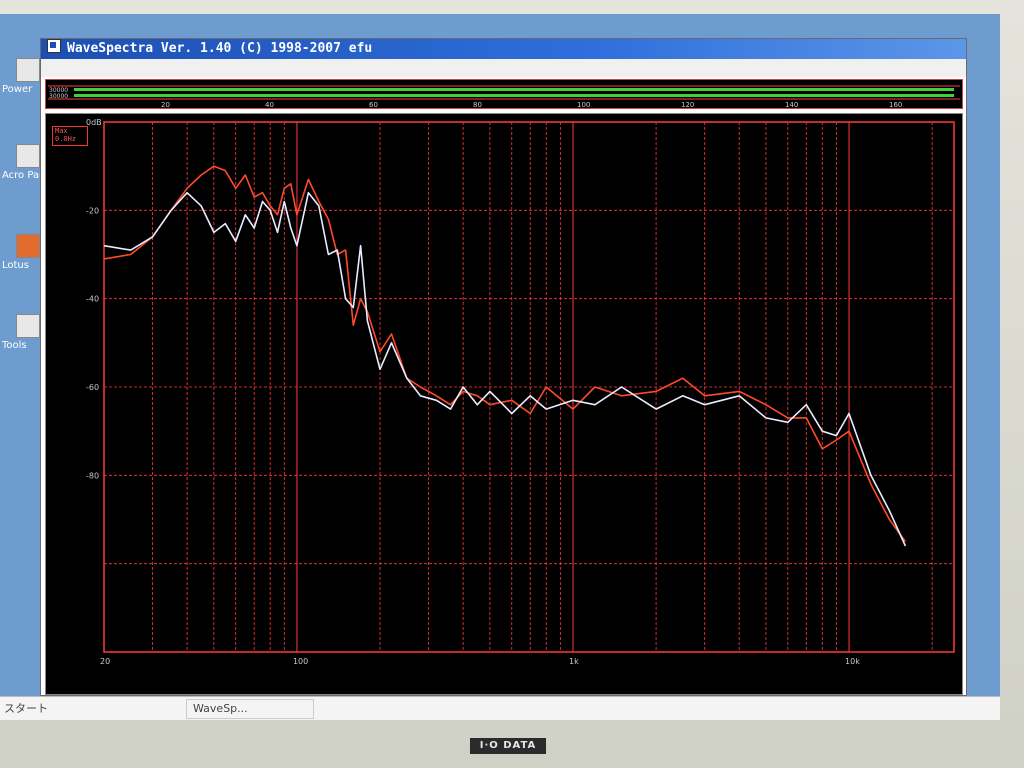 The width and height of the screenshot is (1024, 768). I want to click on level-scale-label: 60, so click(373, 104).